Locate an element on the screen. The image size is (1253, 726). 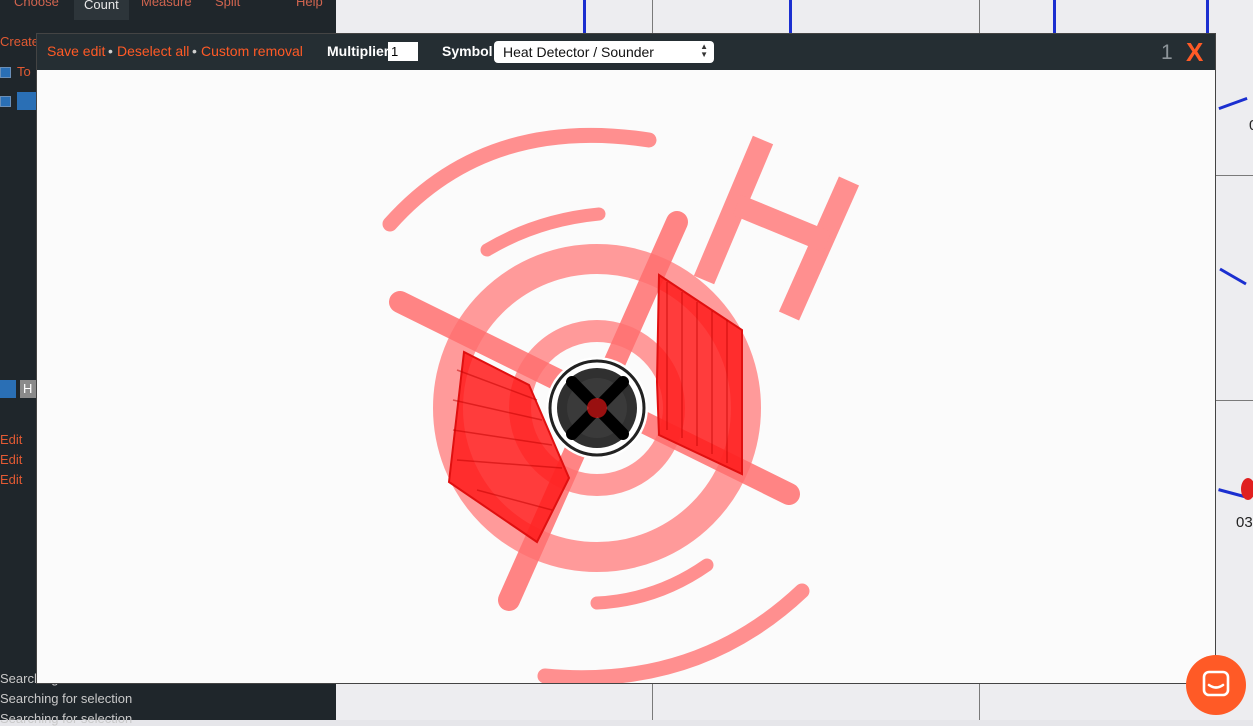
chat-icon is located at coordinates (1216, 683).